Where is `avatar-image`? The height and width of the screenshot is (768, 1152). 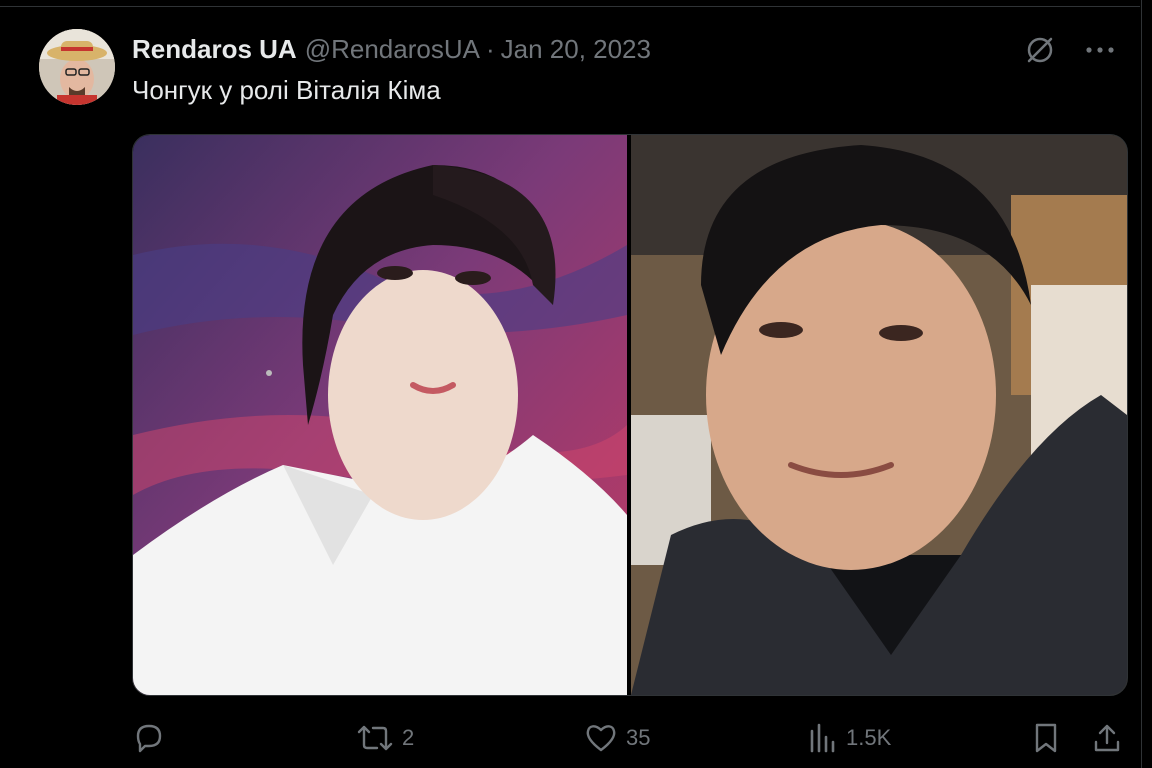
avatar-image is located at coordinates (77, 67).